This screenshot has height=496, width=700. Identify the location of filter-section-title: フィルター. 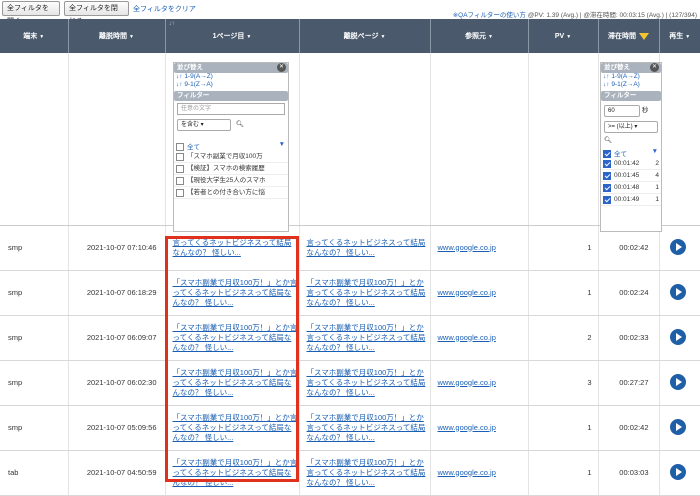
(631, 96).